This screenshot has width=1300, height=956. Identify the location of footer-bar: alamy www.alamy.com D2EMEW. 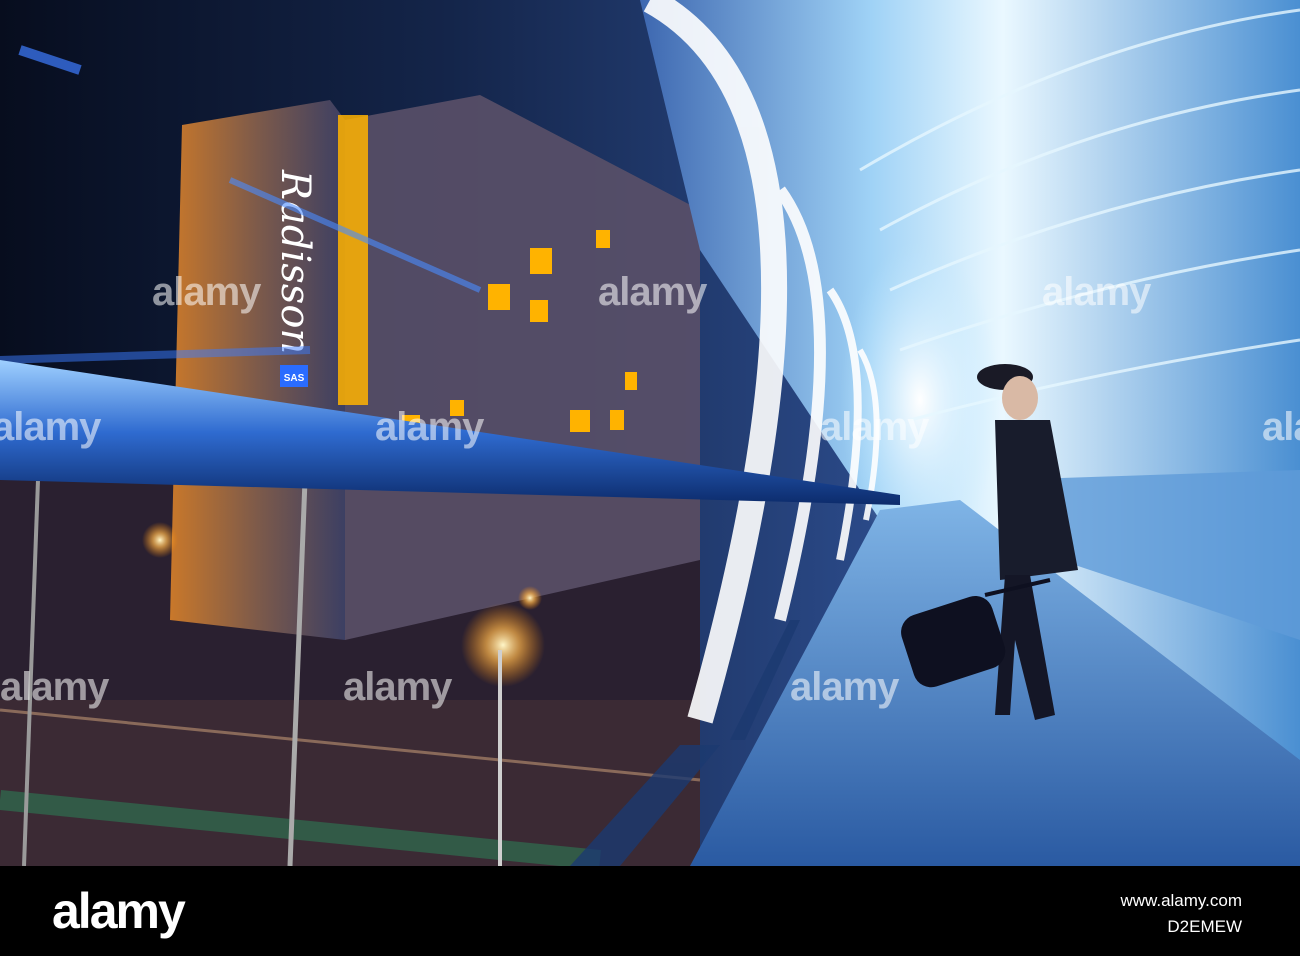
(650, 911).